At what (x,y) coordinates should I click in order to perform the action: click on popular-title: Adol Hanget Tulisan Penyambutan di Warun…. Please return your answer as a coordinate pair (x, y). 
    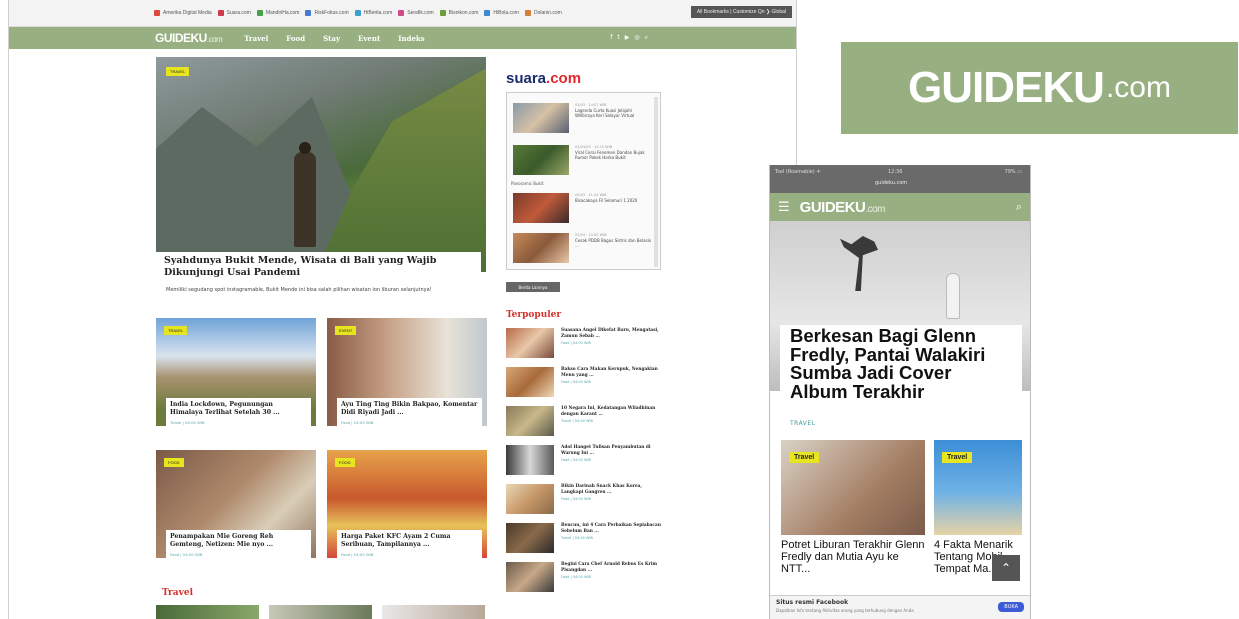
    Looking at the image, I should click on (606, 450).